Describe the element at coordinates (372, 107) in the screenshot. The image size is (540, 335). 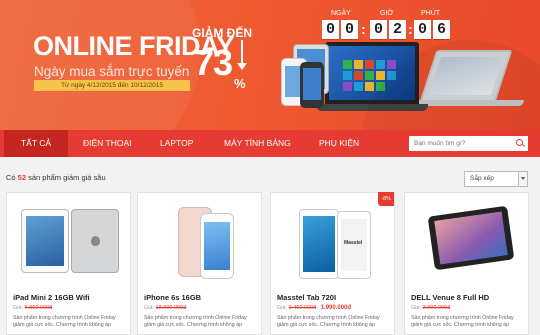
I see `windows-laptop-base-image` at that location.